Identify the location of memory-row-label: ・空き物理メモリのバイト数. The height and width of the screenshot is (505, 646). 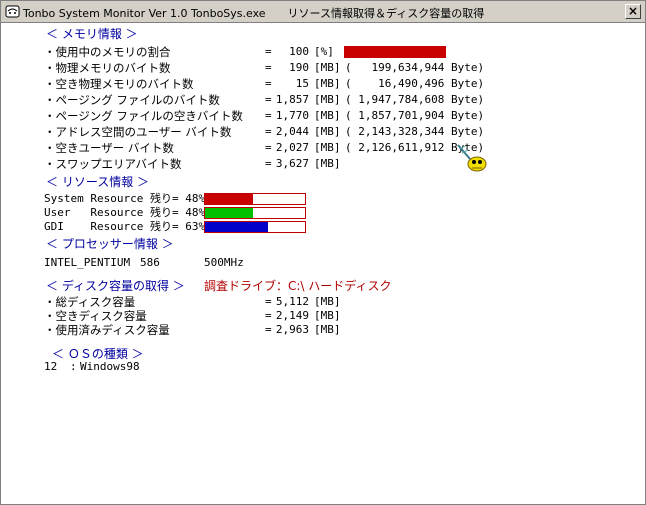
(119, 84).